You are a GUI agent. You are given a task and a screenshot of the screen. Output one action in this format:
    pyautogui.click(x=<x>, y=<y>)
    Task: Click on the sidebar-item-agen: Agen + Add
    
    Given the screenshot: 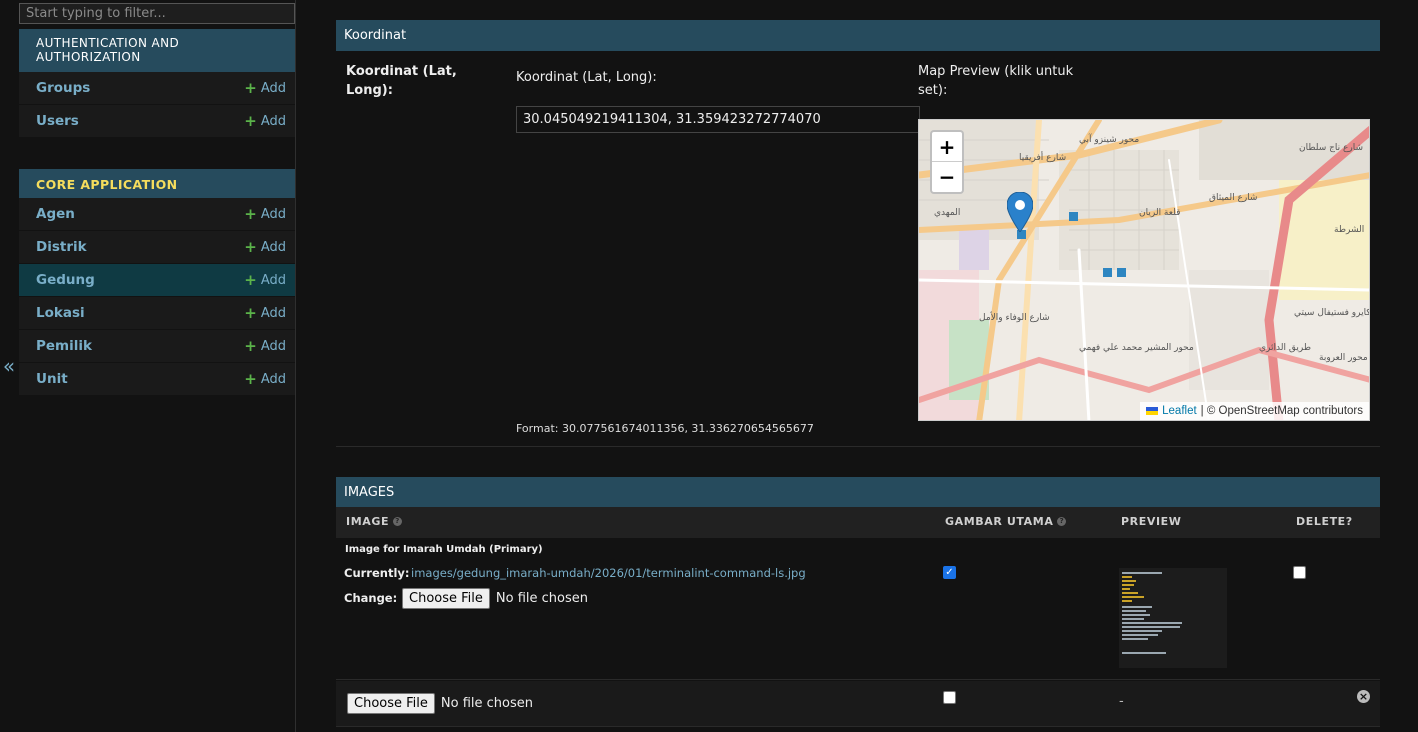 What is the action you would take?
    pyautogui.click(x=157, y=214)
    